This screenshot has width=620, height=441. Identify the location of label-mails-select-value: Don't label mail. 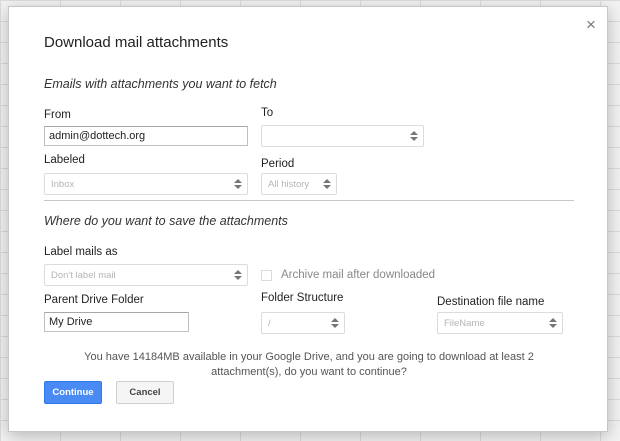
(83, 275).